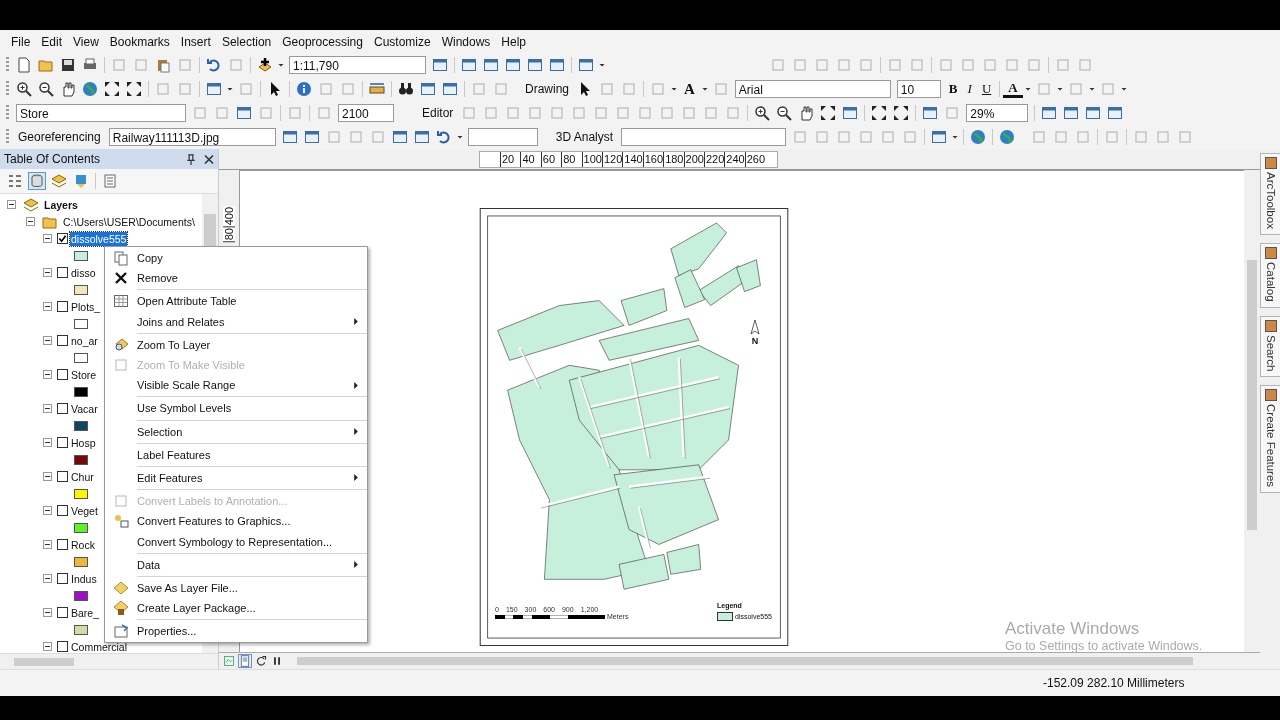 The width and height of the screenshot is (1280, 720). Describe the element at coordinates (304, 89) in the screenshot. I see `info-icon` at that location.